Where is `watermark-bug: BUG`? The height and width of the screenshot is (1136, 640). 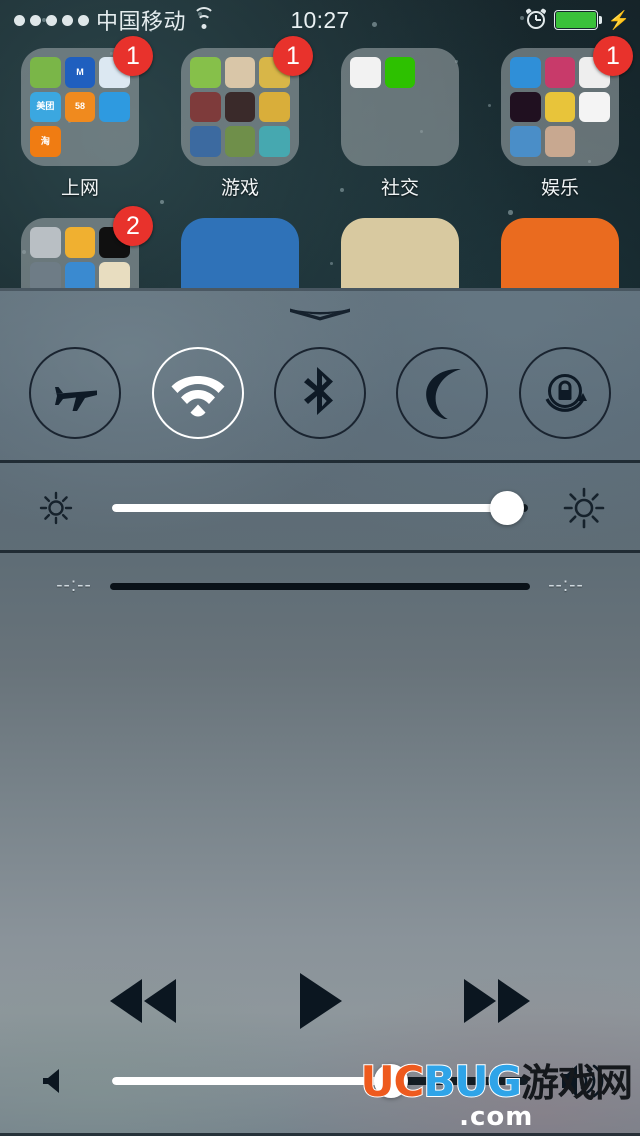
watermark-bug: BUG is located at coordinates (472, 1081).